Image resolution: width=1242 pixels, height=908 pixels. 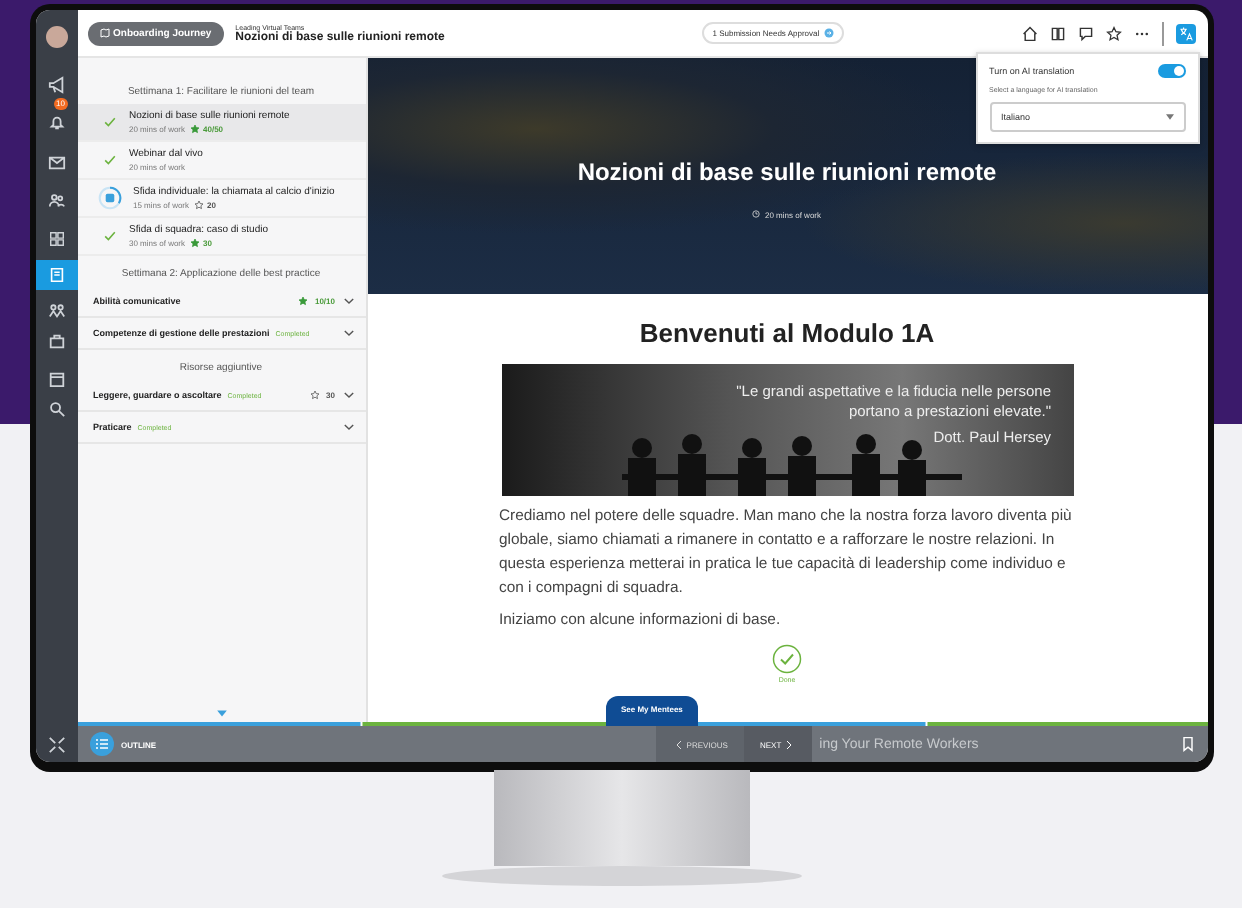 I want to click on chevron-right-icon, so click(x=788, y=744).